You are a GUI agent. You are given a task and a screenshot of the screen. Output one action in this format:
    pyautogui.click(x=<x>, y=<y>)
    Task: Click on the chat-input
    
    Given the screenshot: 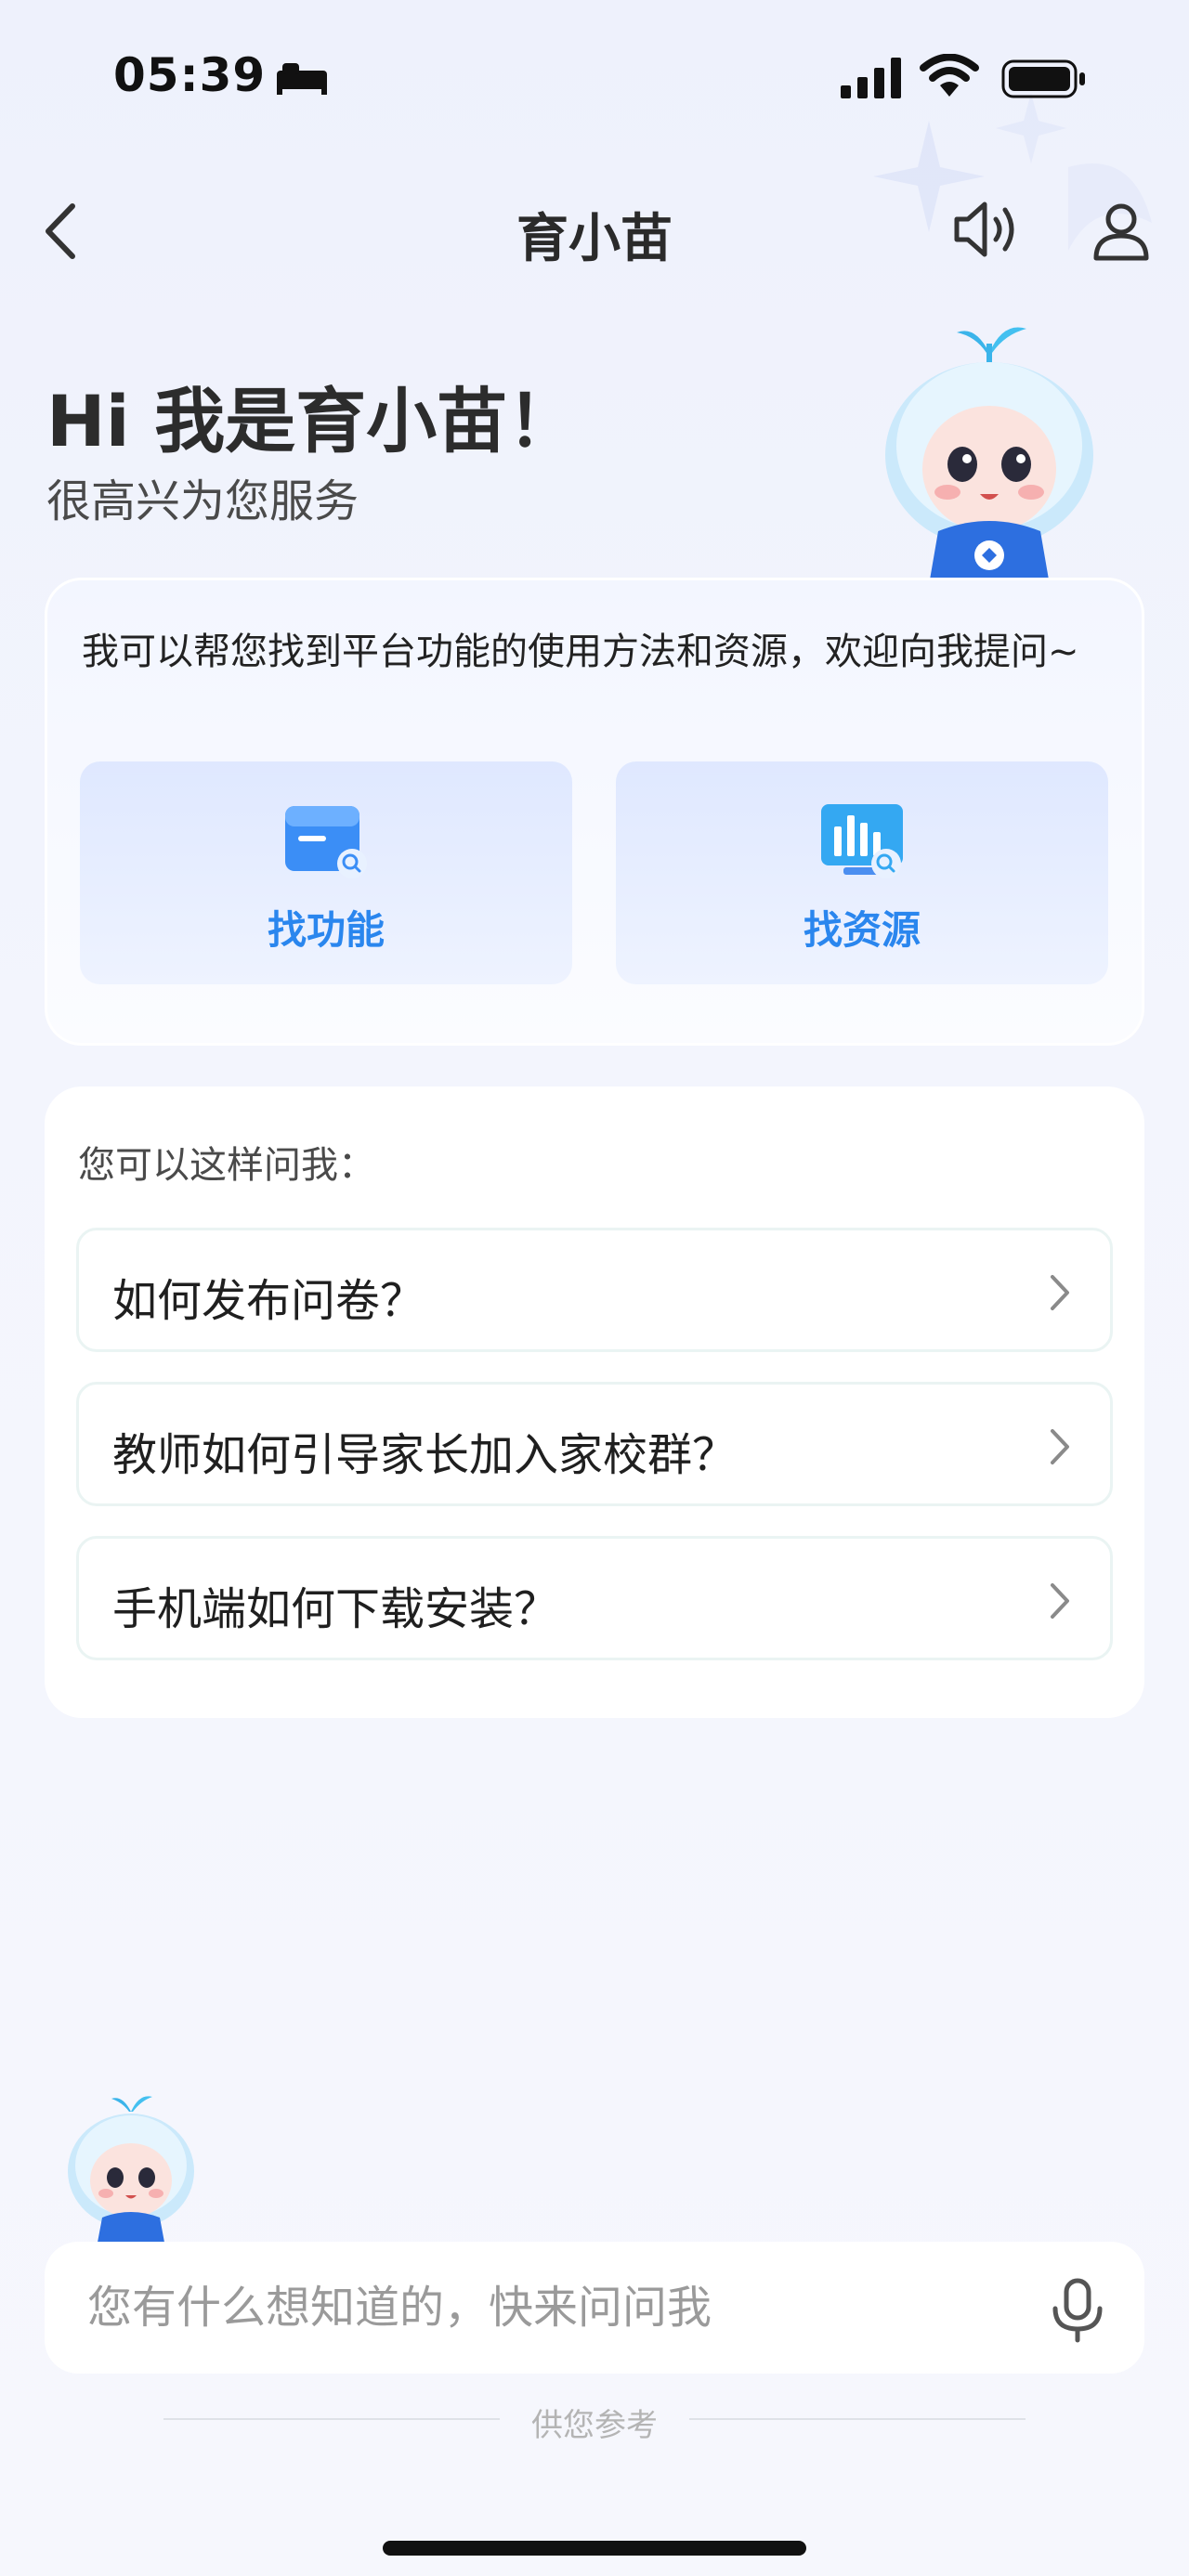 What is the action you would take?
    pyautogui.click(x=551, y=2308)
    